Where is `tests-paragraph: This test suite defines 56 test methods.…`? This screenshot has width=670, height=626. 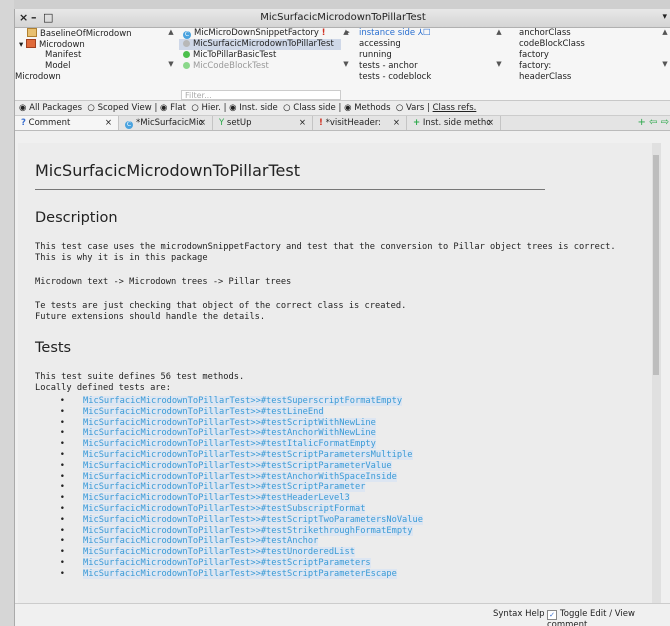
tests-paragraph: This test suite defines 56 test methods.… is located at coordinates (140, 382).